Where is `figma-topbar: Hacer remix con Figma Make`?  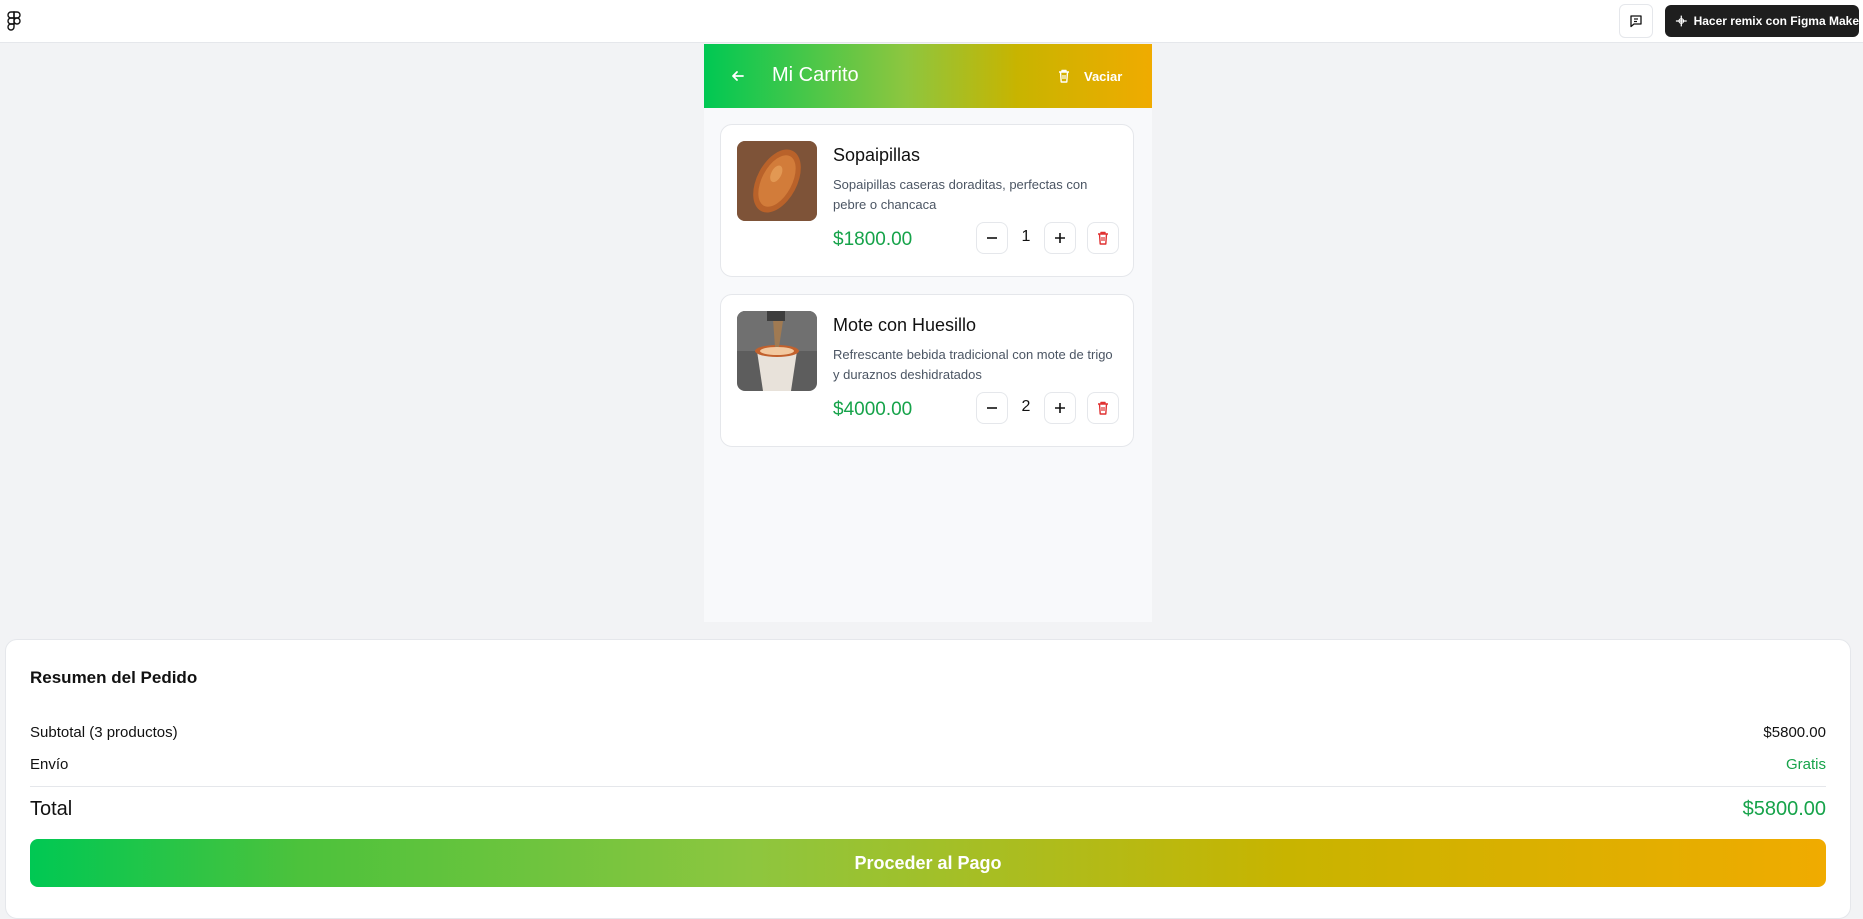
figma-topbar: Hacer remix con Figma Make is located at coordinates (931, 21).